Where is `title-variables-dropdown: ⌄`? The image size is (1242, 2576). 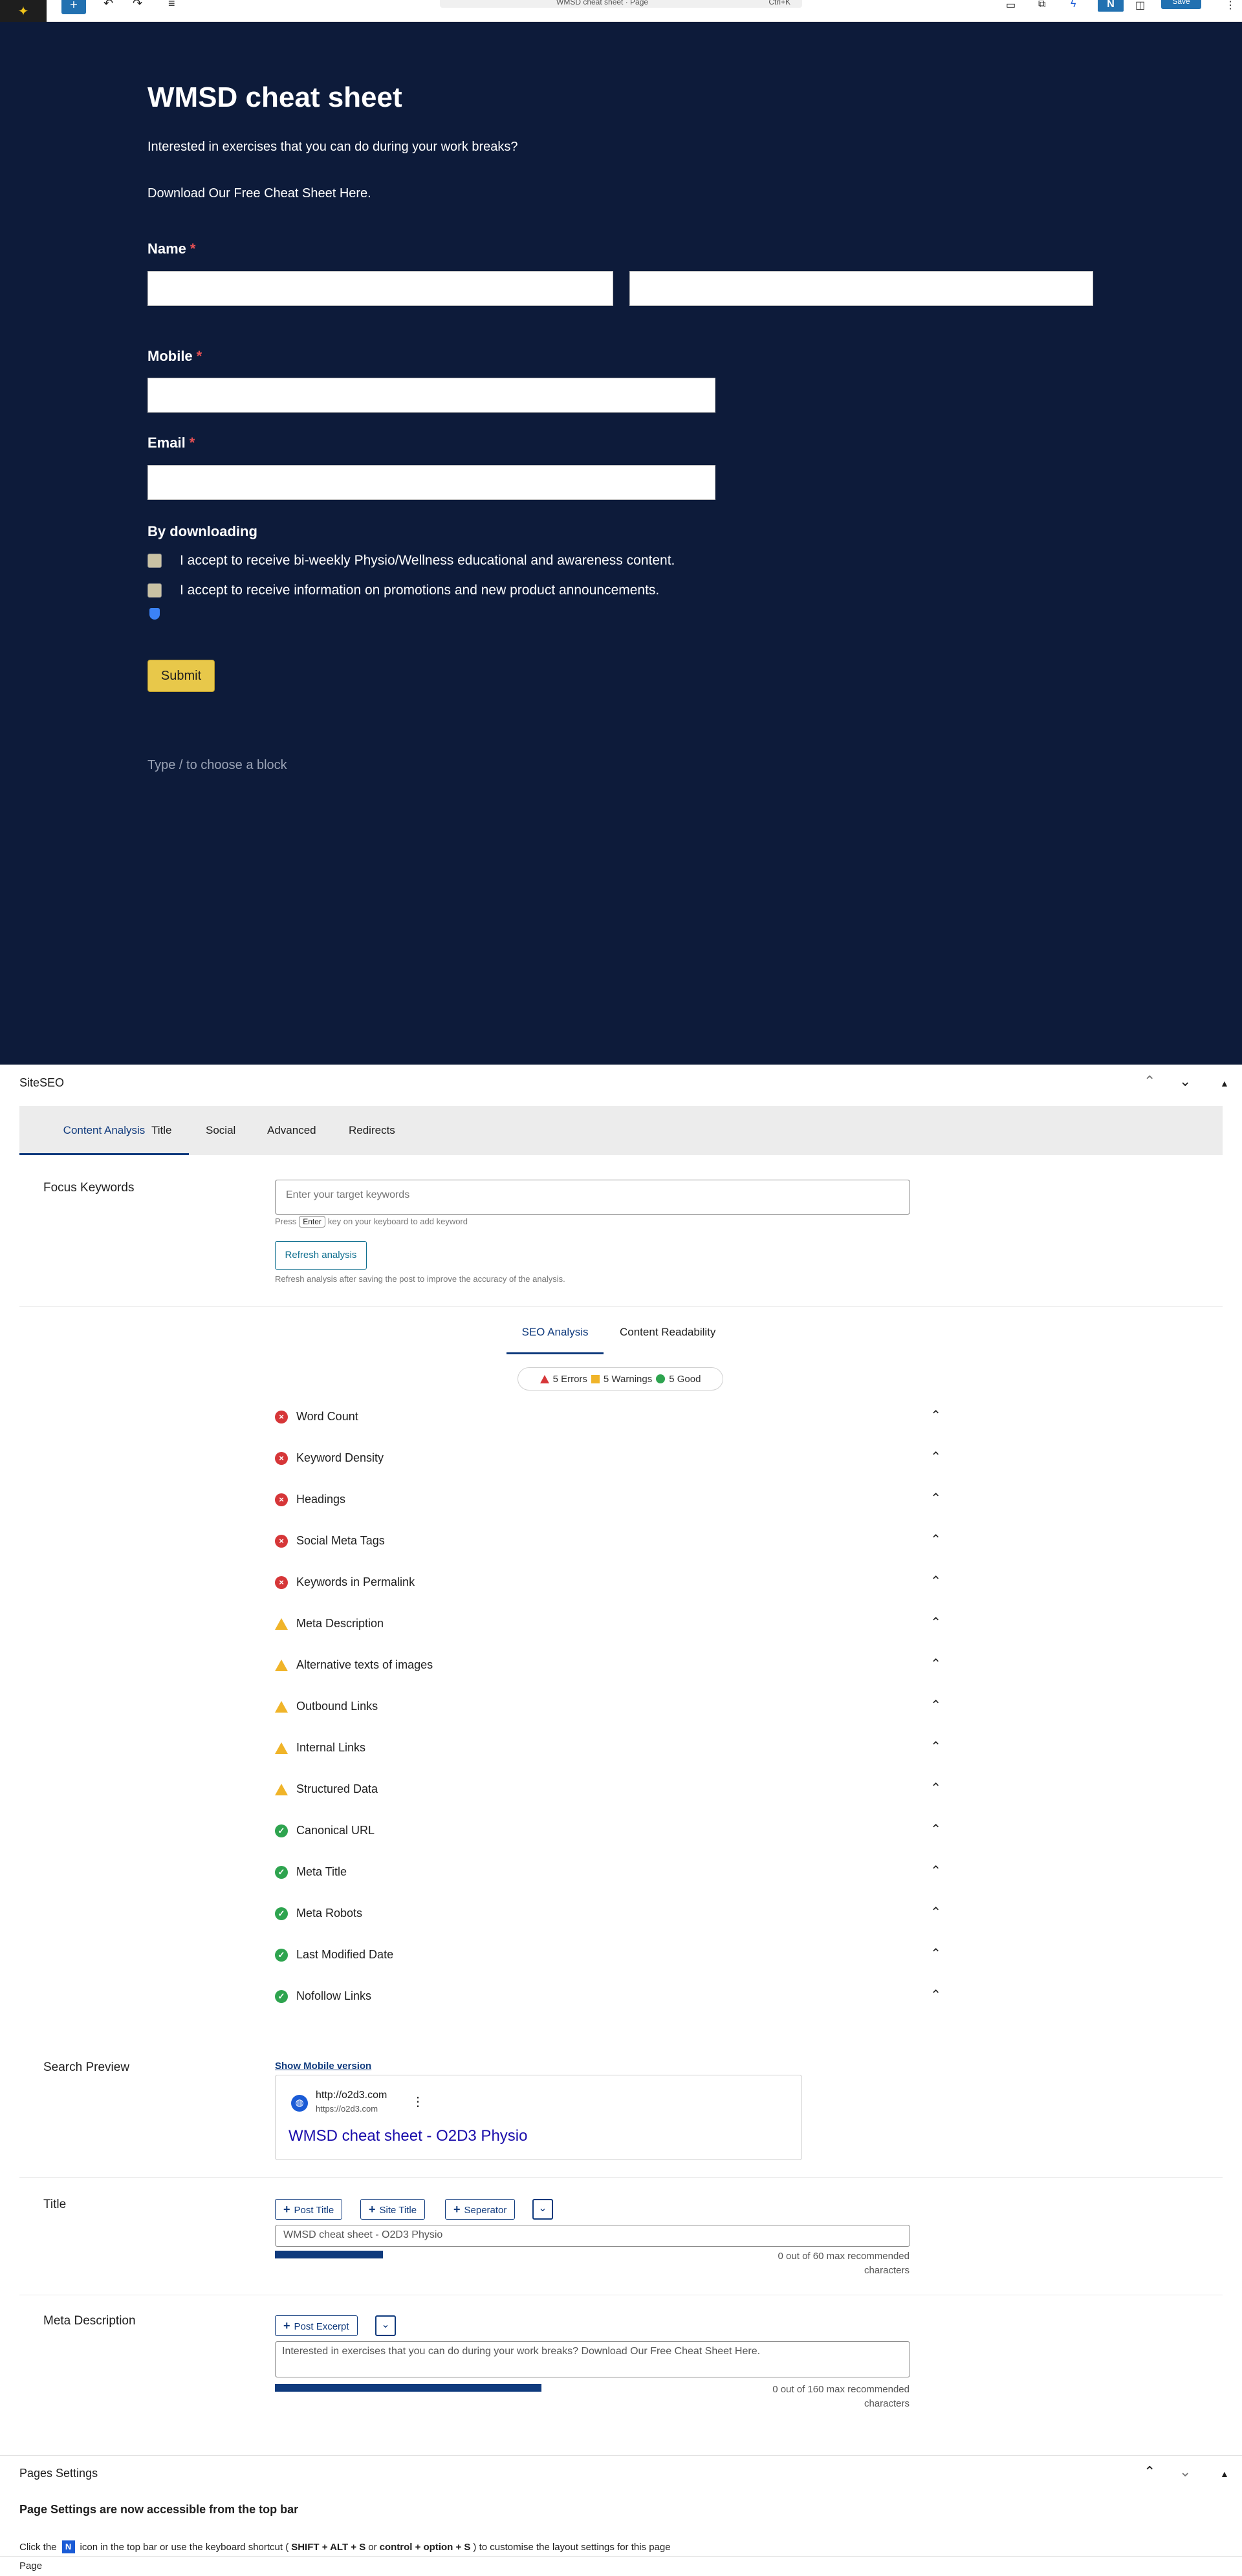
title-variables-dropdown: ⌄ is located at coordinates (542, 2209).